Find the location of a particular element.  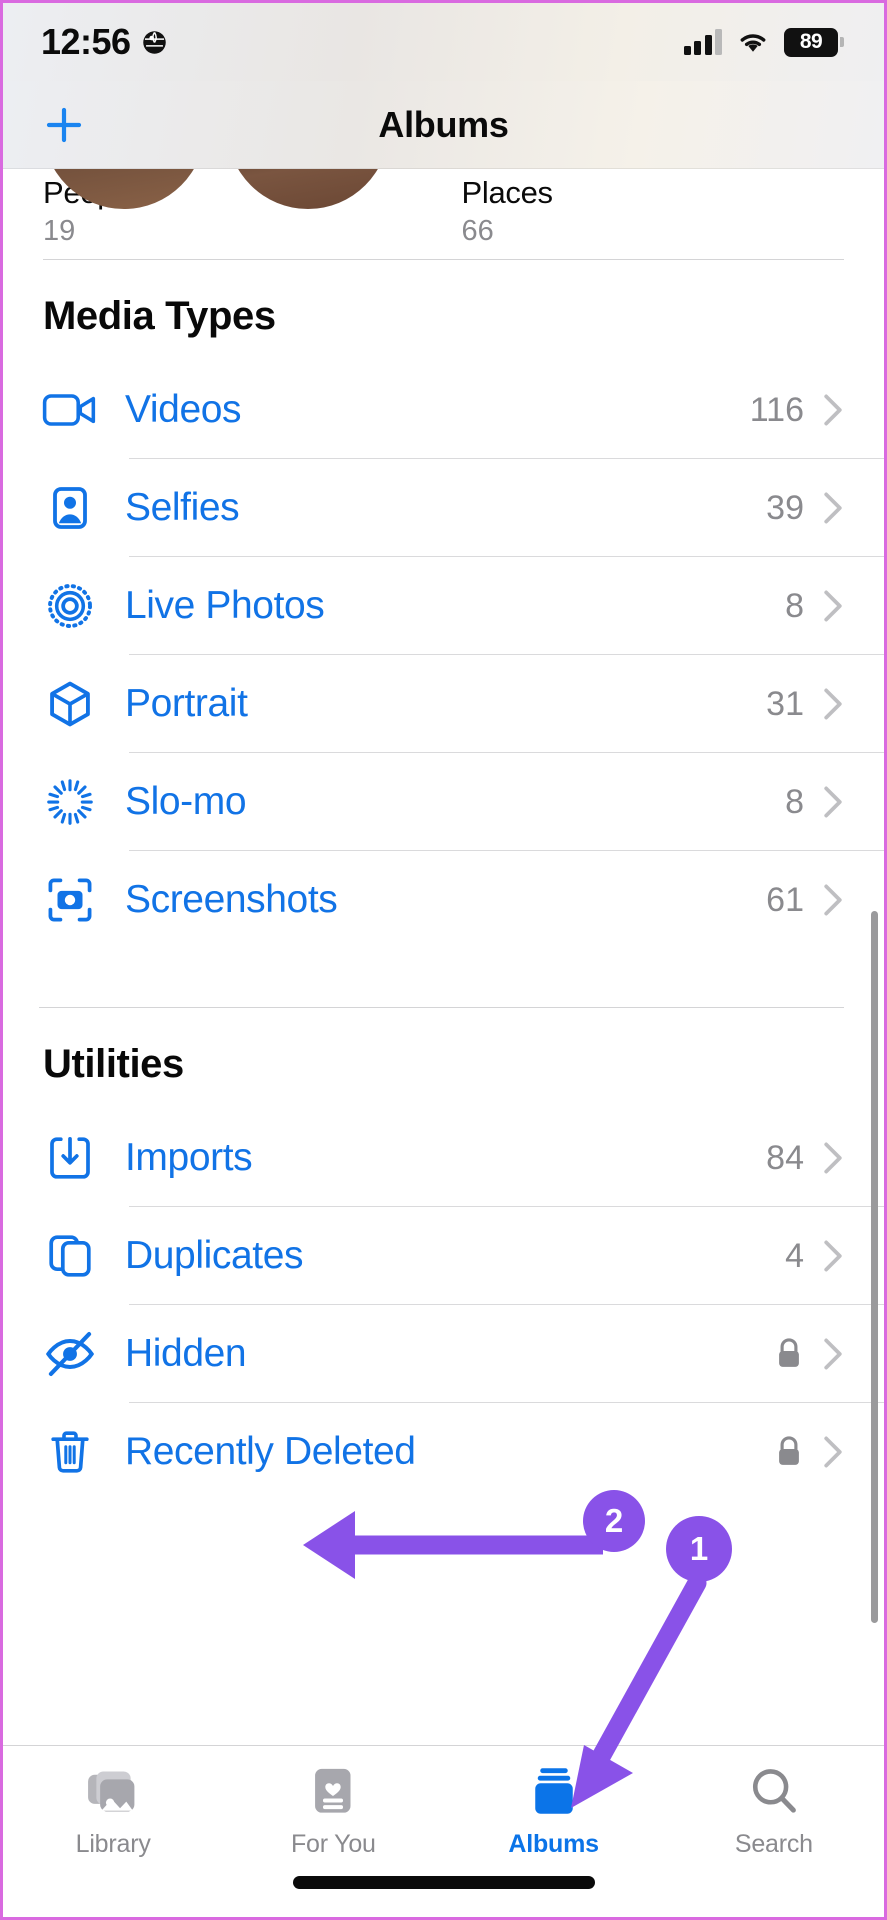

row-count: 84 is located at coordinates (785, 1157).